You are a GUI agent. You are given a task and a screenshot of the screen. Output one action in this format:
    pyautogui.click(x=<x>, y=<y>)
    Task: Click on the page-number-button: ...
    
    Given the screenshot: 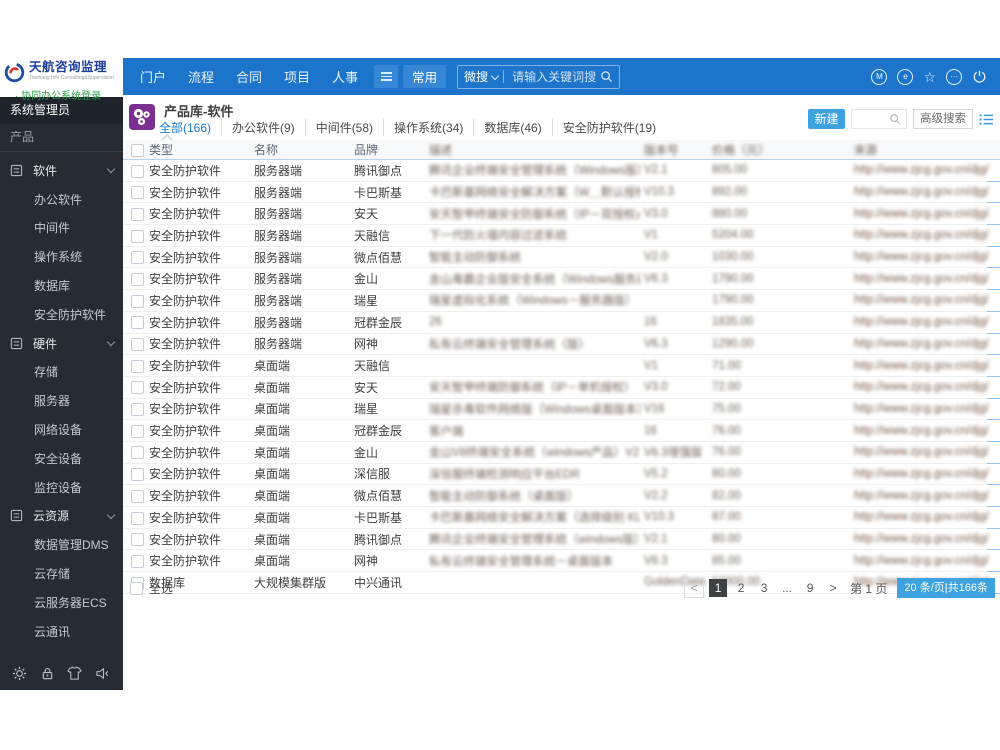 What is the action you would take?
    pyautogui.click(x=787, y=588)
    